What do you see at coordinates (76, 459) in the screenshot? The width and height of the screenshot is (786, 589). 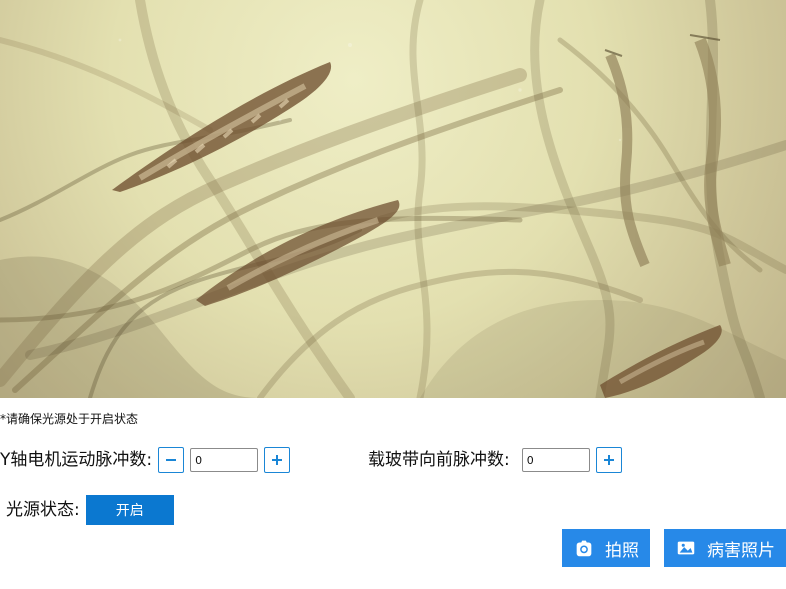 I see `y-axis-pulse-label: Y轴电机运动脉冲数:` at bounding box center [76, 459].